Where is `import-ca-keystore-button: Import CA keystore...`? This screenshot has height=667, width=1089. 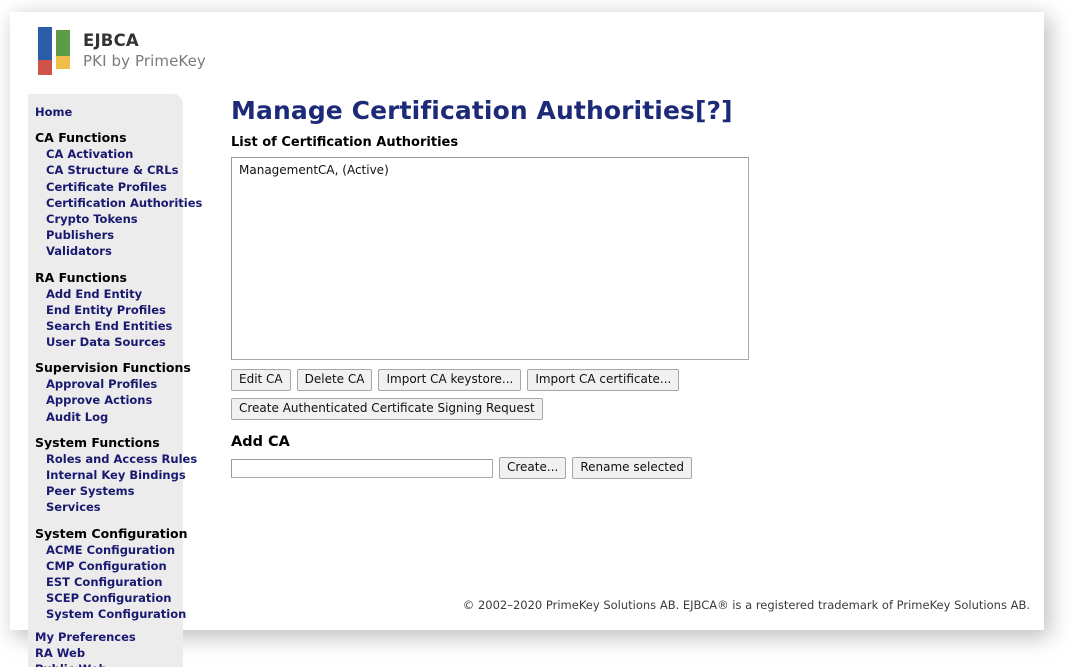
import-ca-keystore-button: Import CA keystore... is located at coordinates (450, 380).